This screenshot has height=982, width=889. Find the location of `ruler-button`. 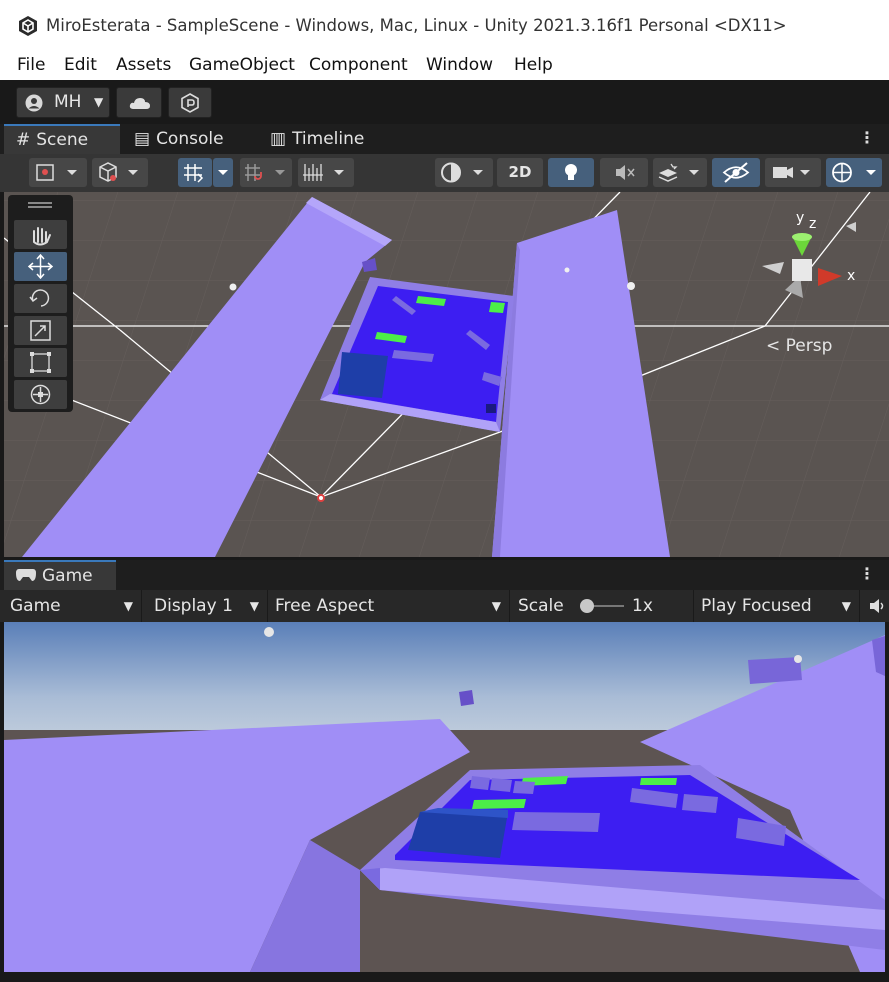

ruler-button is located at coordinates (326, 172).